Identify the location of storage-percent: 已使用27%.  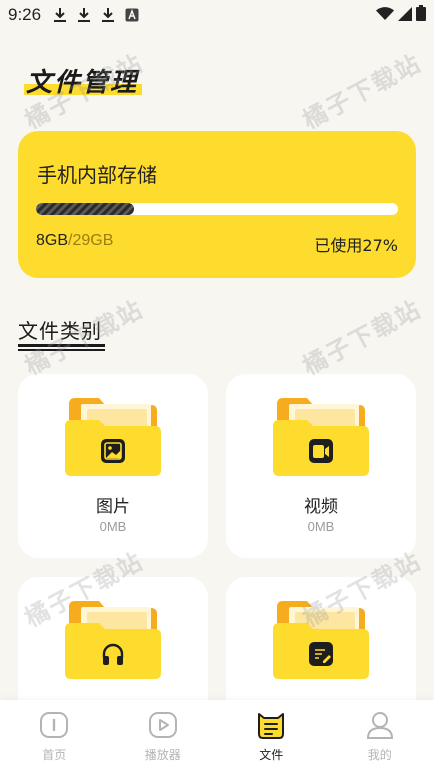
(356, 245).